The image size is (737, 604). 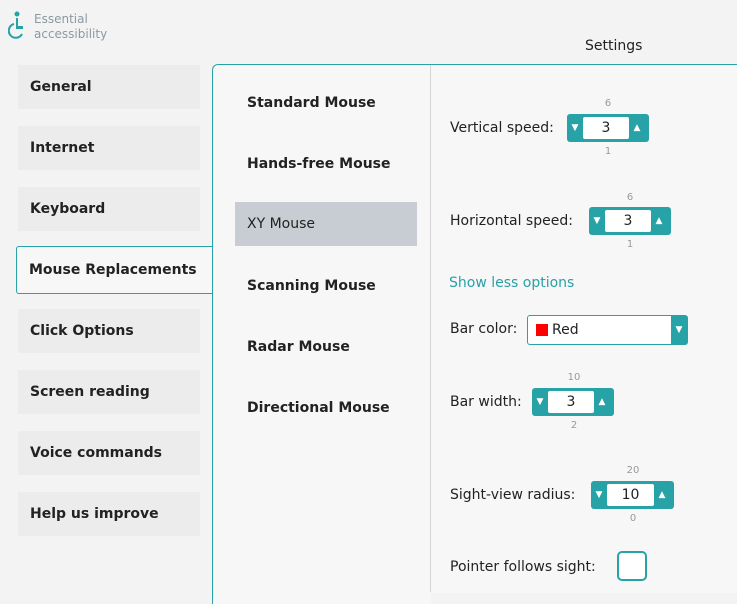 I want to click on horizontal-speed-min: 1, so click(x=630, y=244).